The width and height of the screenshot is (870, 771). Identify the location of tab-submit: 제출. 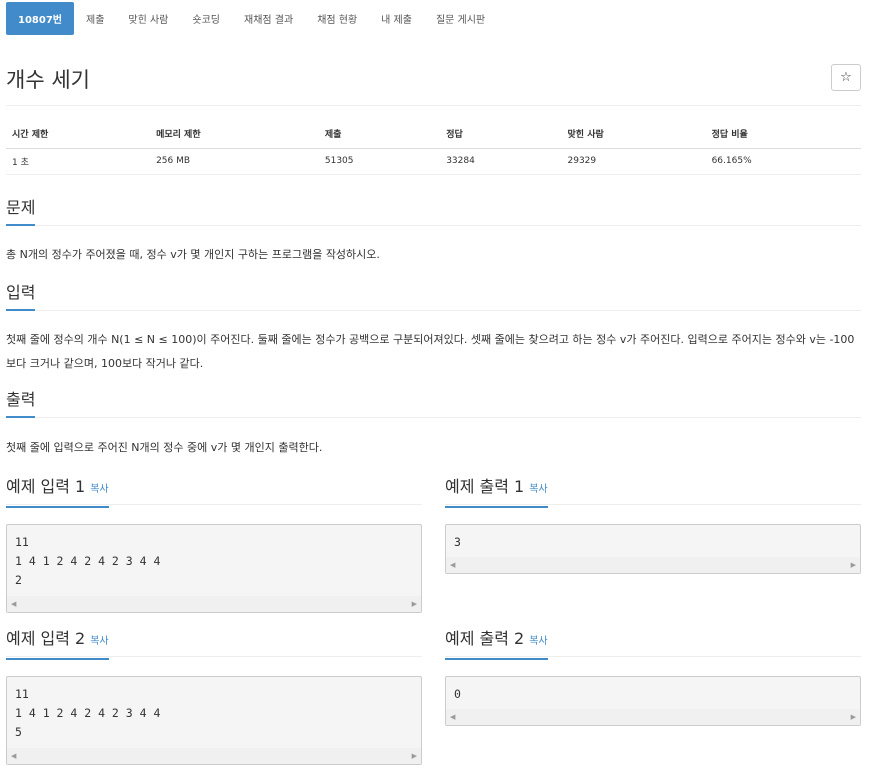
(95, 18).